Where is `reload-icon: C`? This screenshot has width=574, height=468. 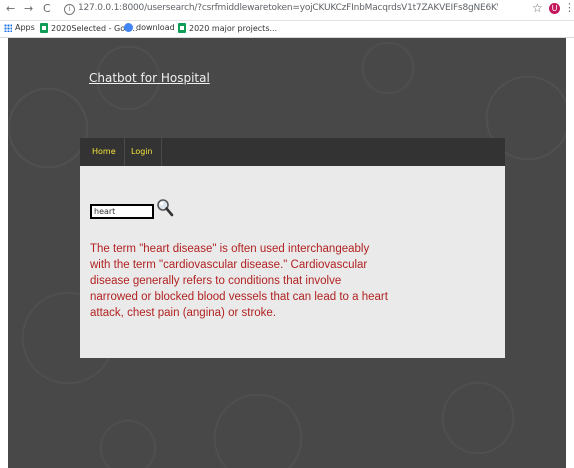
reload-icon: C is located at coordinates (47, 9).